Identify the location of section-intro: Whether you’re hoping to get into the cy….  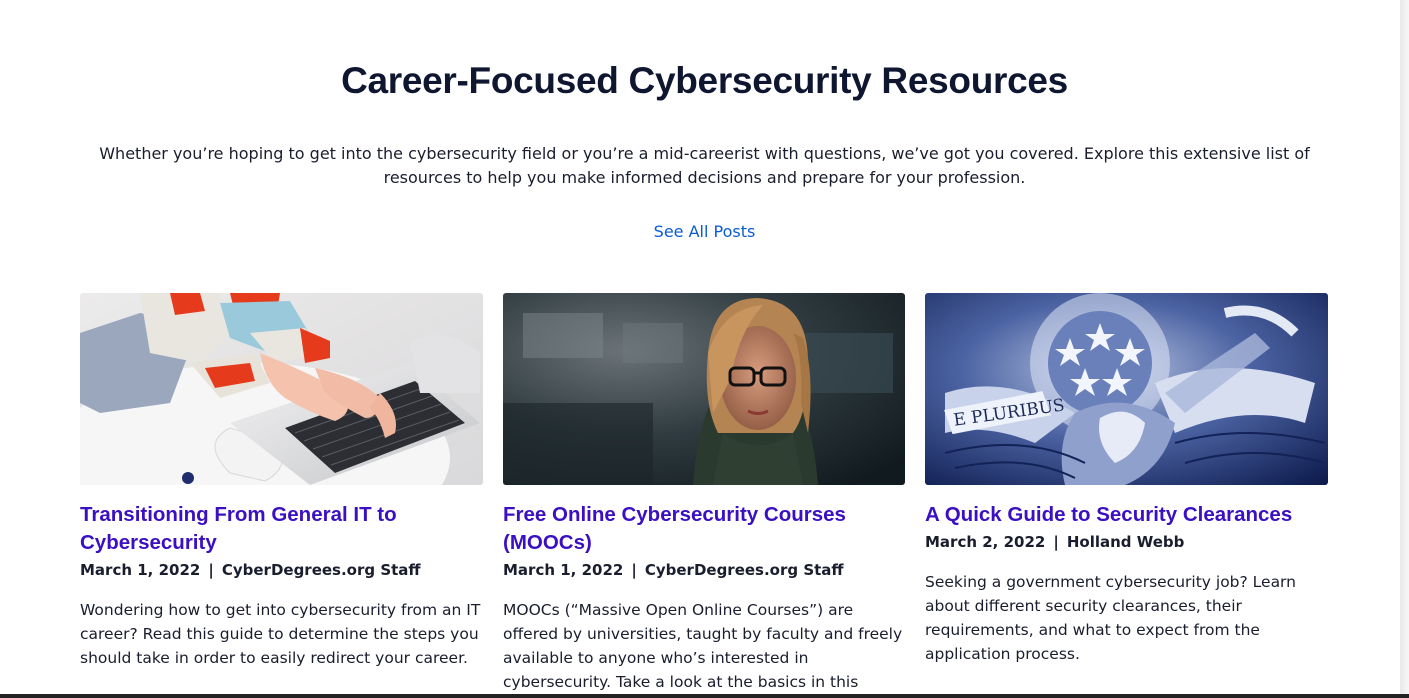
(704, 165).